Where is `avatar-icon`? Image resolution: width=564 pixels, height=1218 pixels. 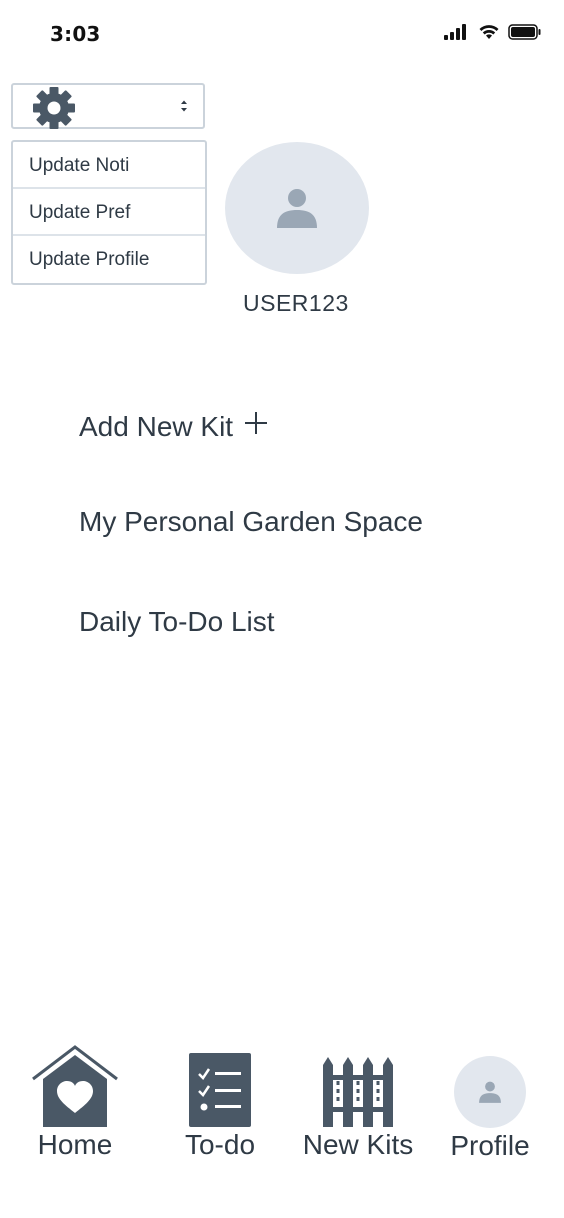
avatar-icon is located at coordinates (490, 1092).